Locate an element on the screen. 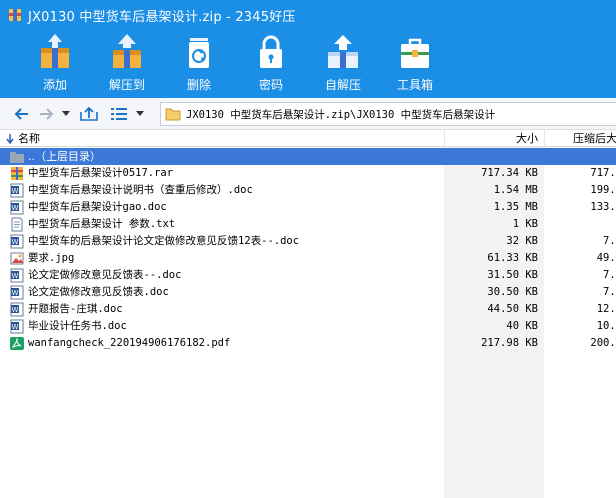 The width and height of the screenshot is (616, 498). list-view-icon is located at coordinates (119, 113).